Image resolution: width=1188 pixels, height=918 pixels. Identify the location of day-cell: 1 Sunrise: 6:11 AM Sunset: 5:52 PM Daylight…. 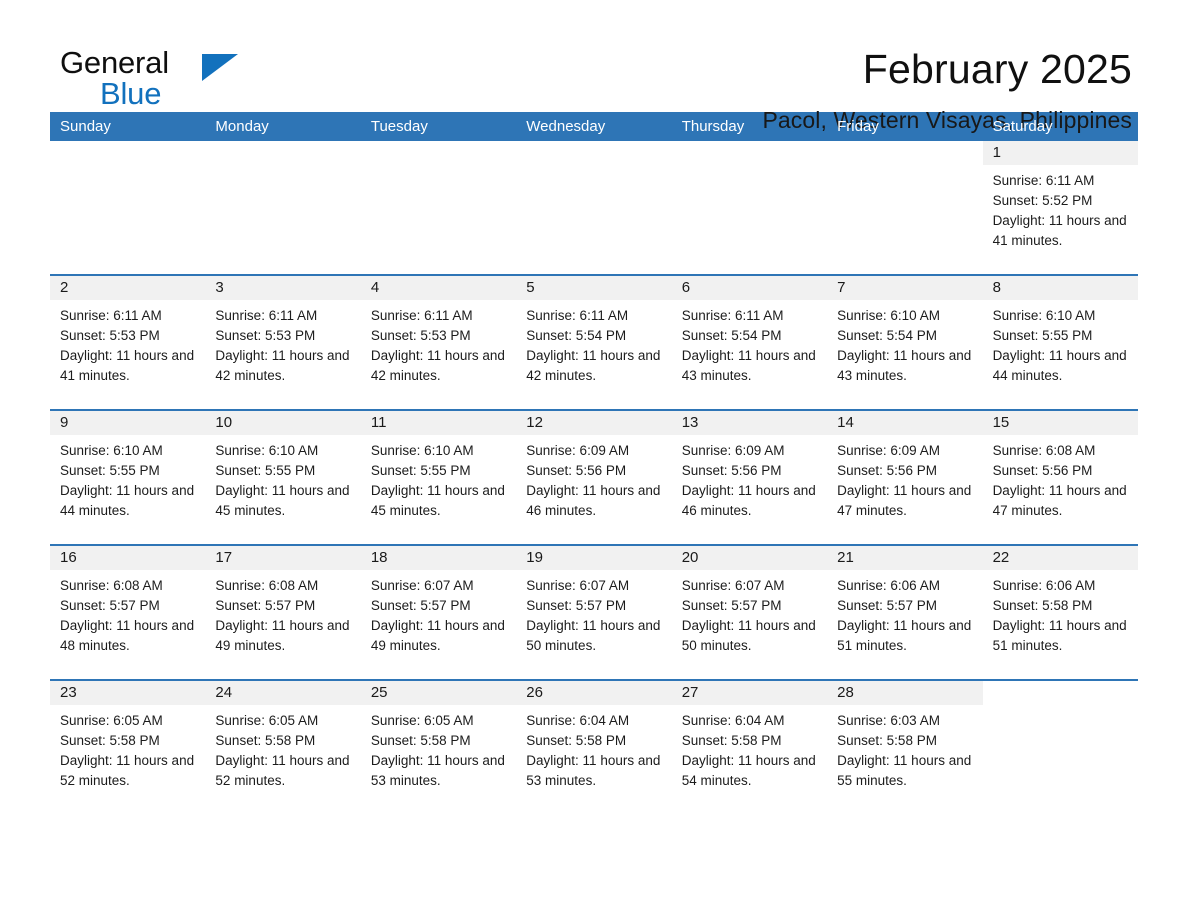
(1060, 207).